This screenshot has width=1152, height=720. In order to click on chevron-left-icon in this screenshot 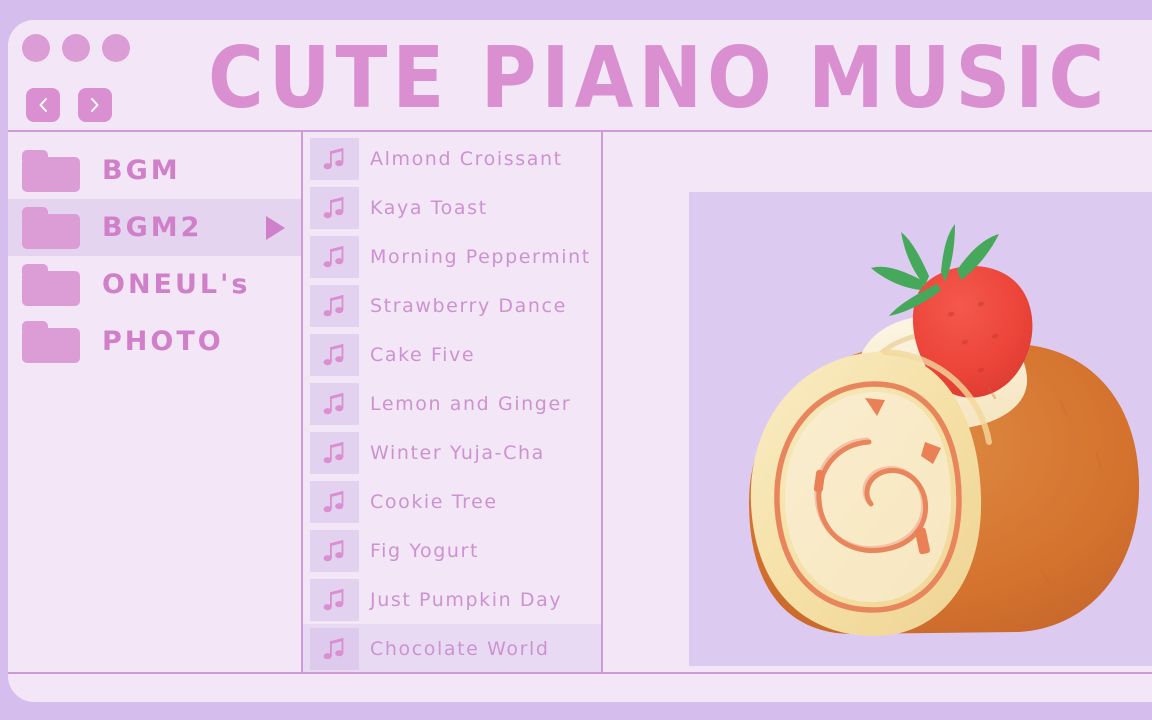, I will do `click(43, 105)`.